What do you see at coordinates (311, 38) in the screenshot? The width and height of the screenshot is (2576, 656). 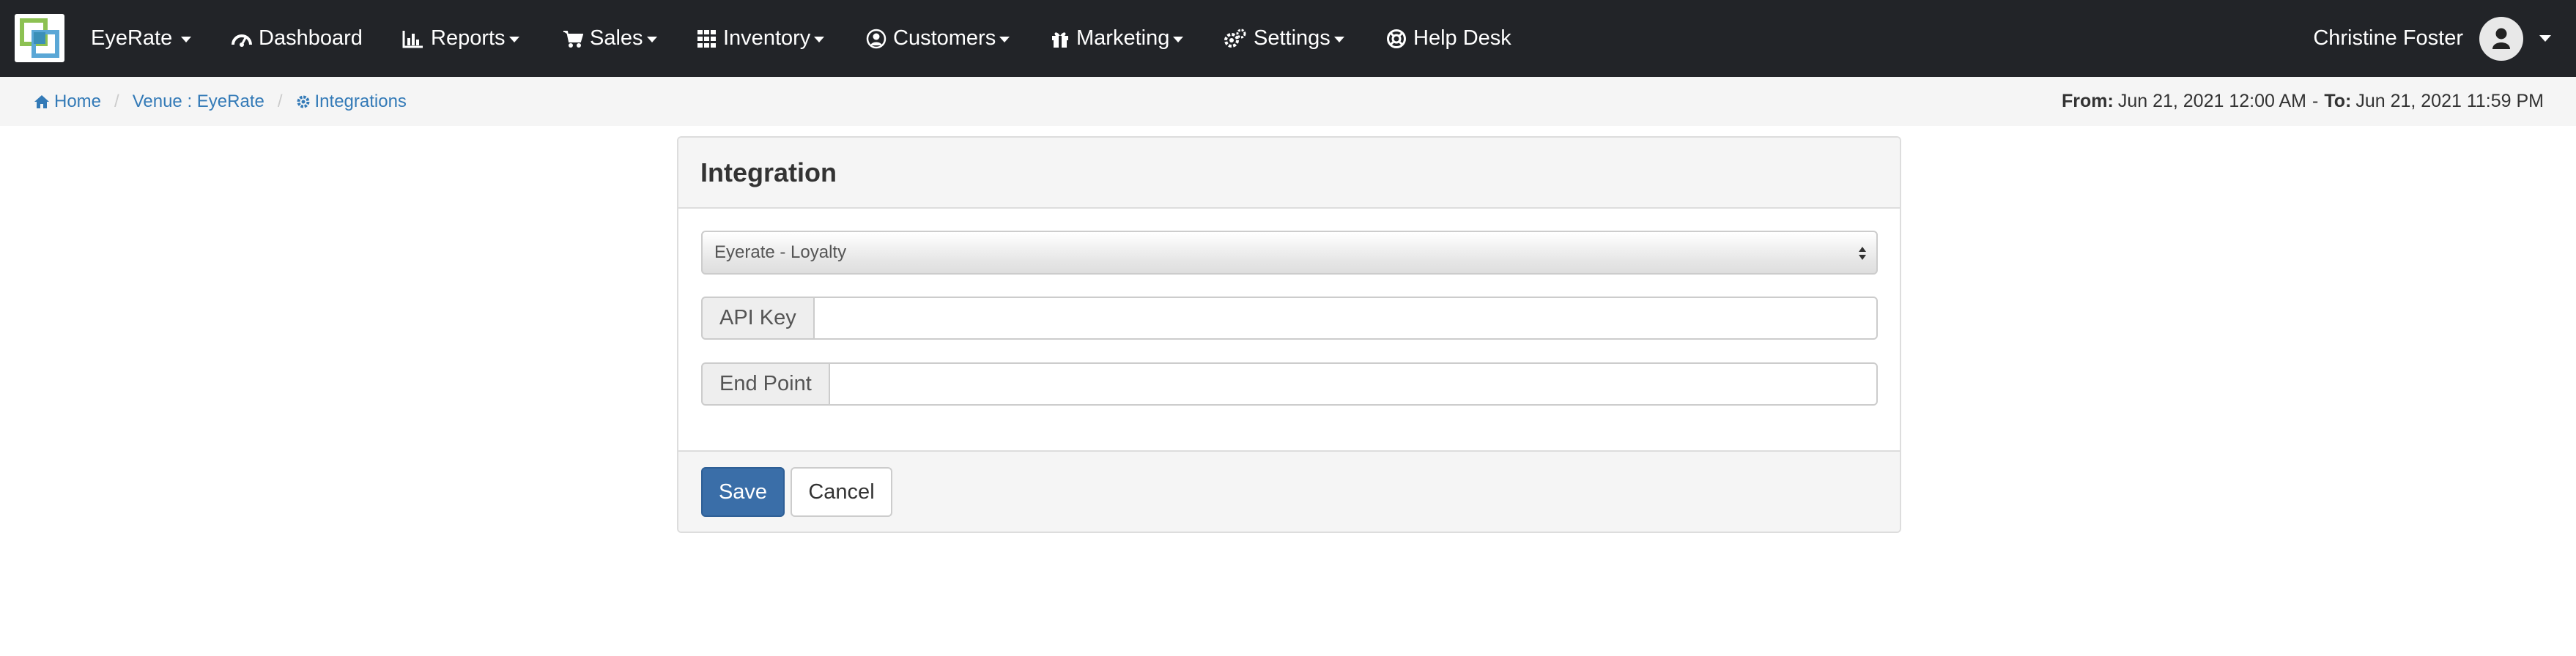 I see `nav-dashboard-label: Dashboard` at bounding box center [311, 38].